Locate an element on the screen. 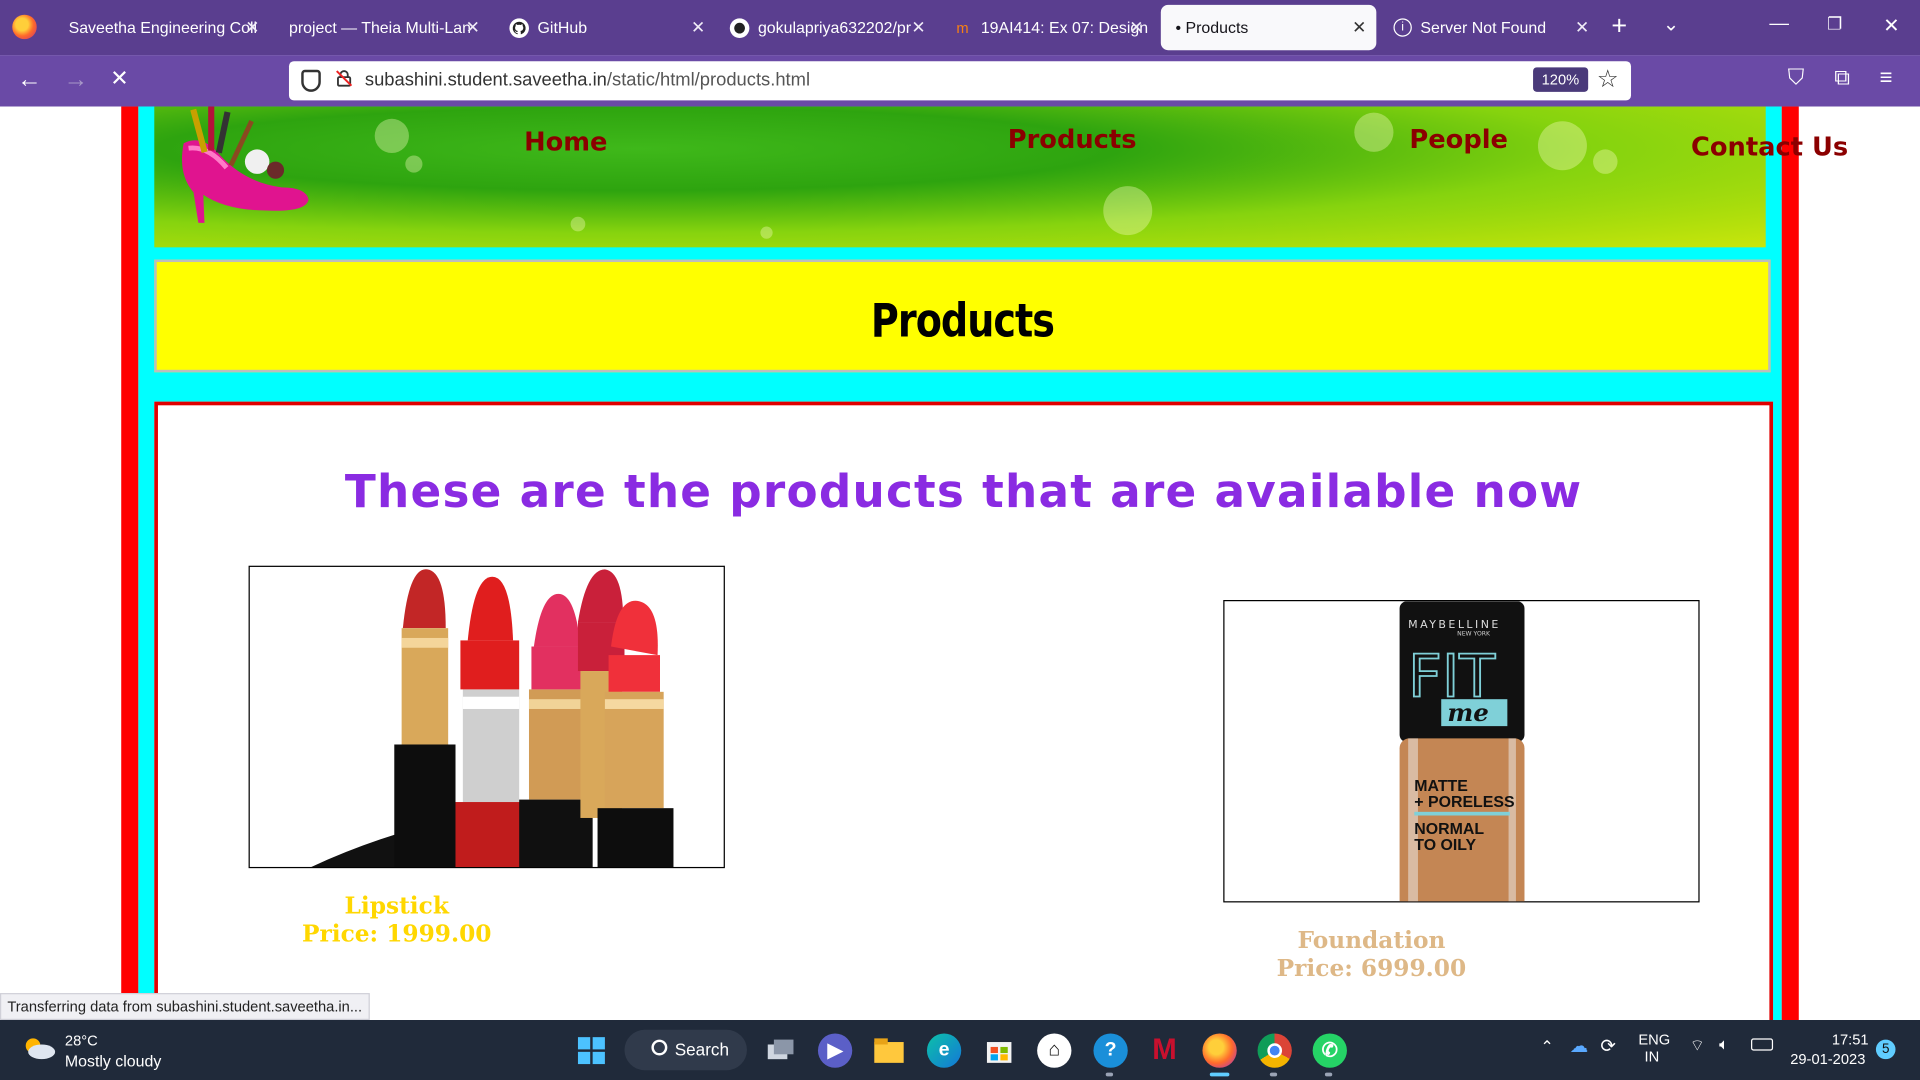 The height and width of the screenshot is (1080, 1920). chevron-up-icon: ⌃ is located at coordinates (1546, 1047).